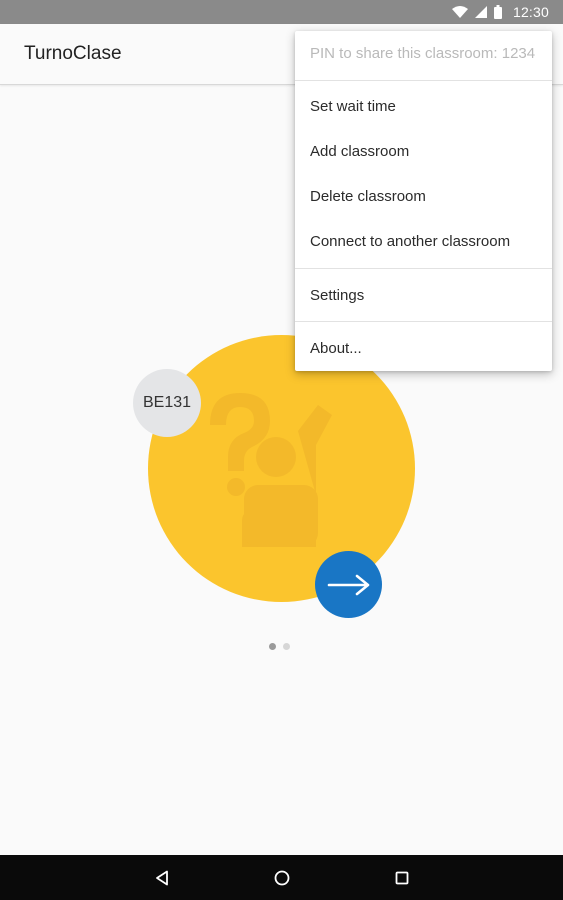 Image resolution: width=563 pixels, height=900 pixels. Describe the element at coordinates (423, 53) in the screenshot. I see `menu-pin-info: PIN to share this classroom: 1234` at that location.